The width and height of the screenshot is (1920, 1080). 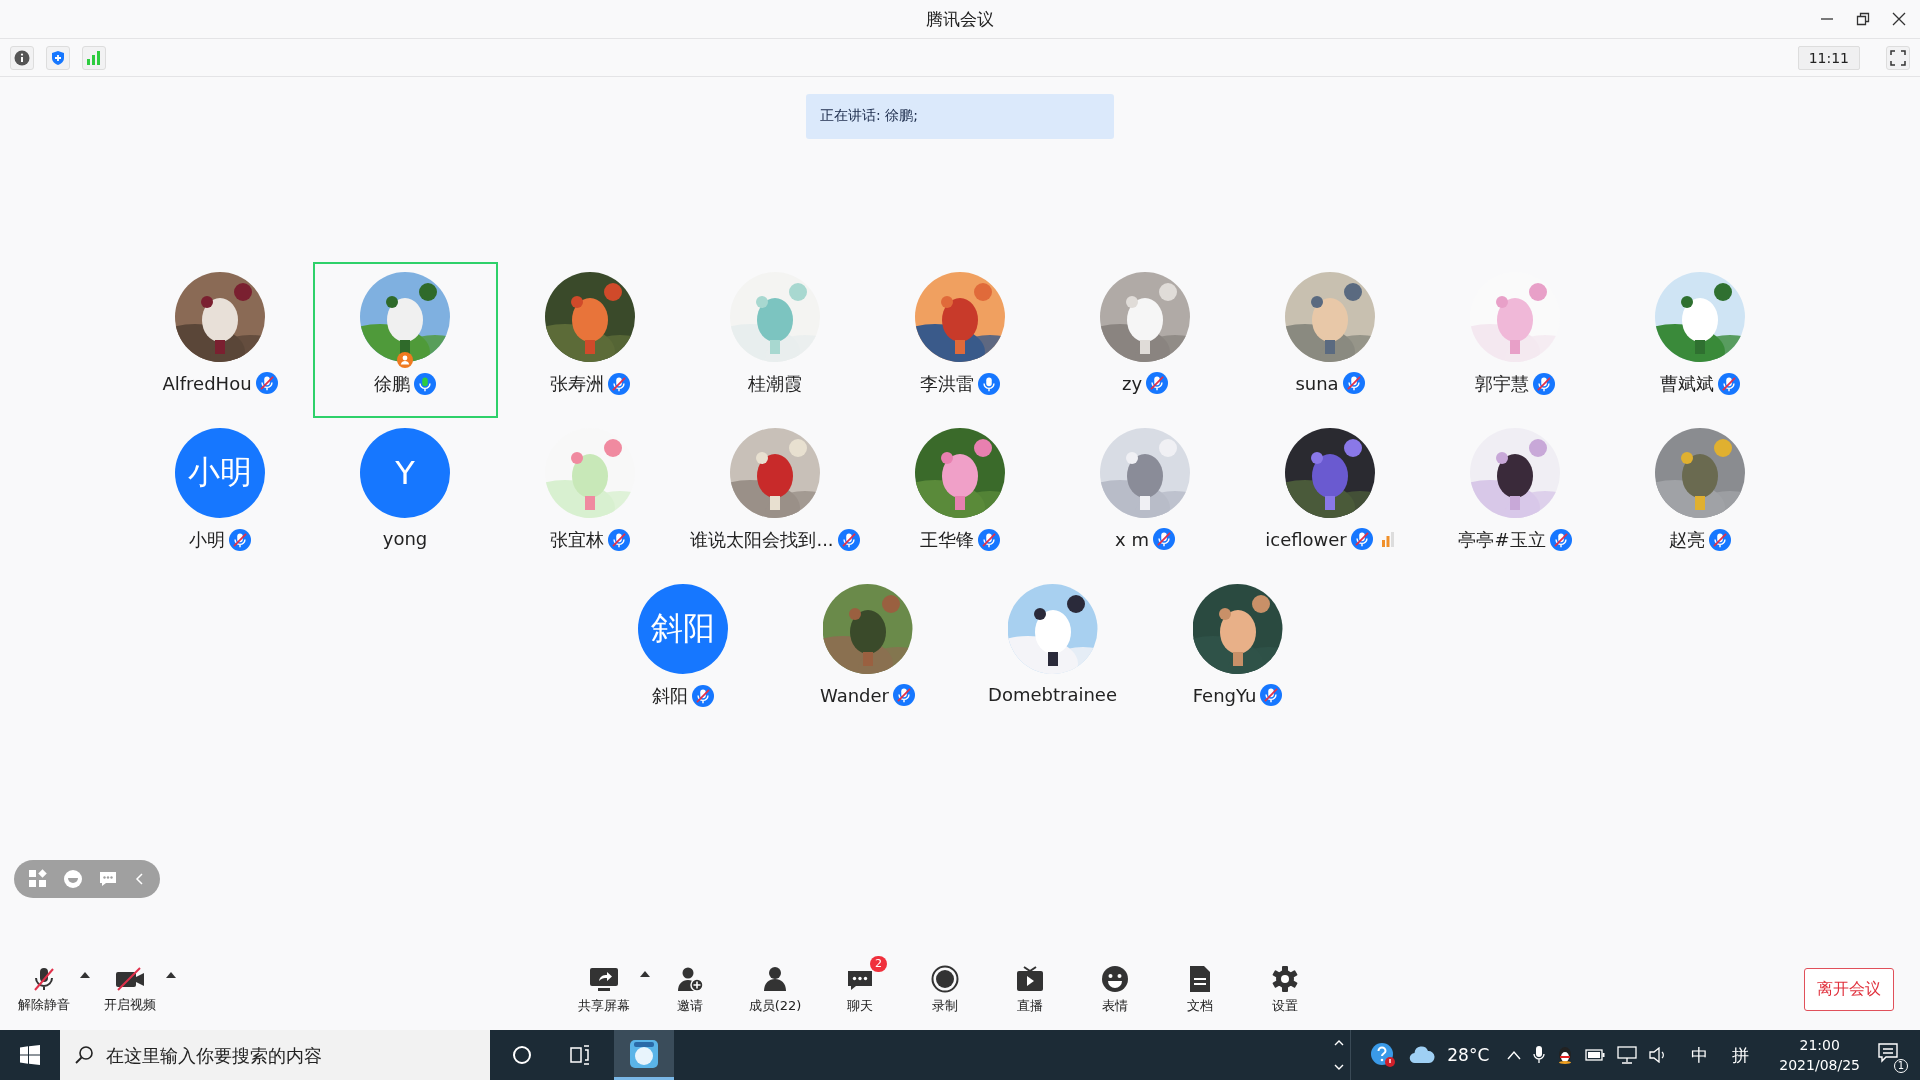 What do you see at coordinates (947, 384) in the screenshot?
I see `participant-name: 李洪雷` at bounding box center [947, 384].